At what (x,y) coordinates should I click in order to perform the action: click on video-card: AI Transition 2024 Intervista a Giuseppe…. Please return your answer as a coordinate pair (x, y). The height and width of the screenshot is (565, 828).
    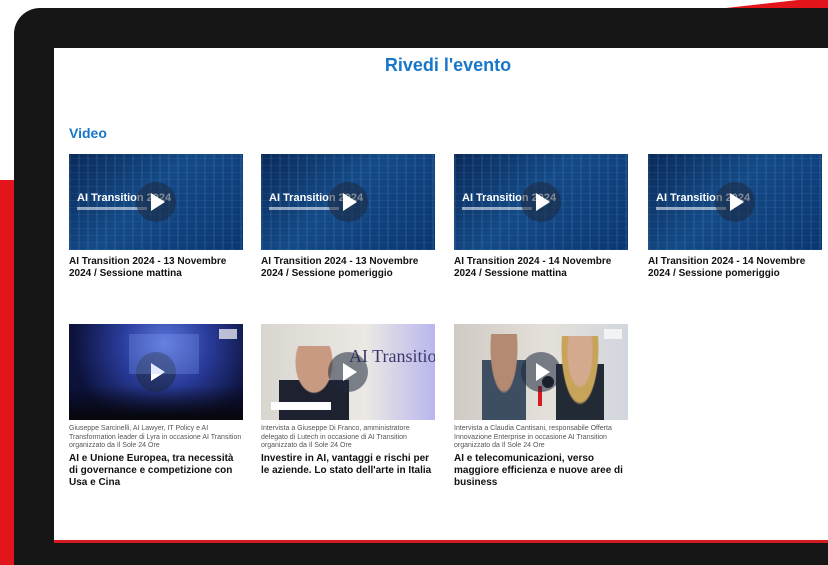
    Looking at the image, I should click on (348, 400).